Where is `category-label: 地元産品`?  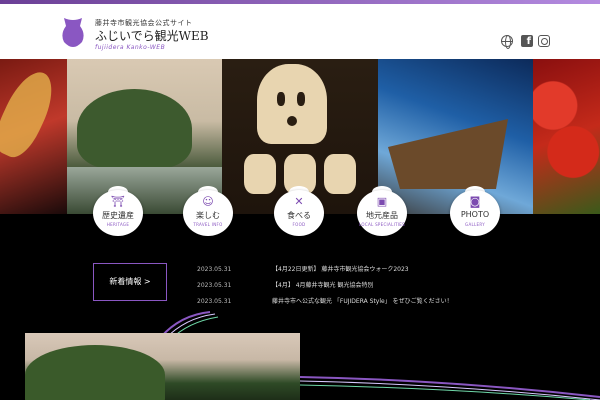
category-label: 地元産品 is located at coordinates (382, 215).